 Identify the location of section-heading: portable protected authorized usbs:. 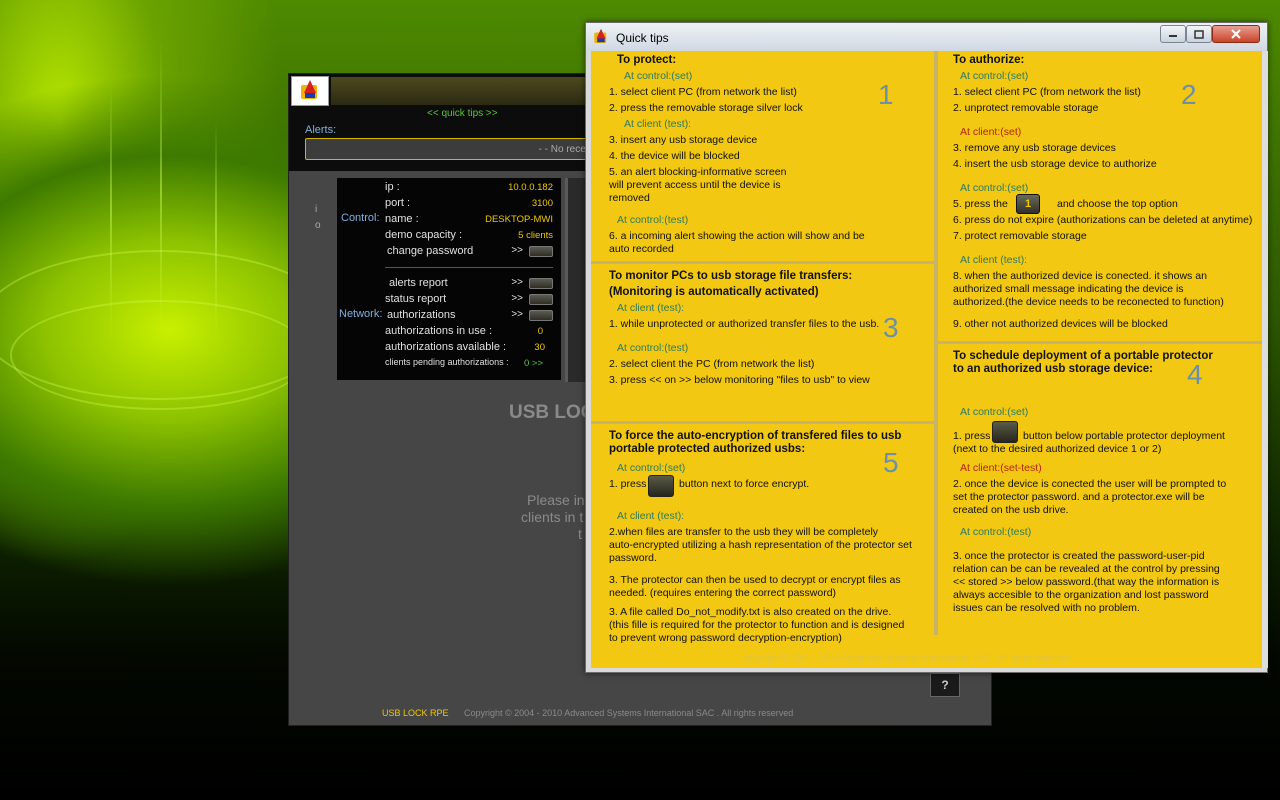
(707, 449).